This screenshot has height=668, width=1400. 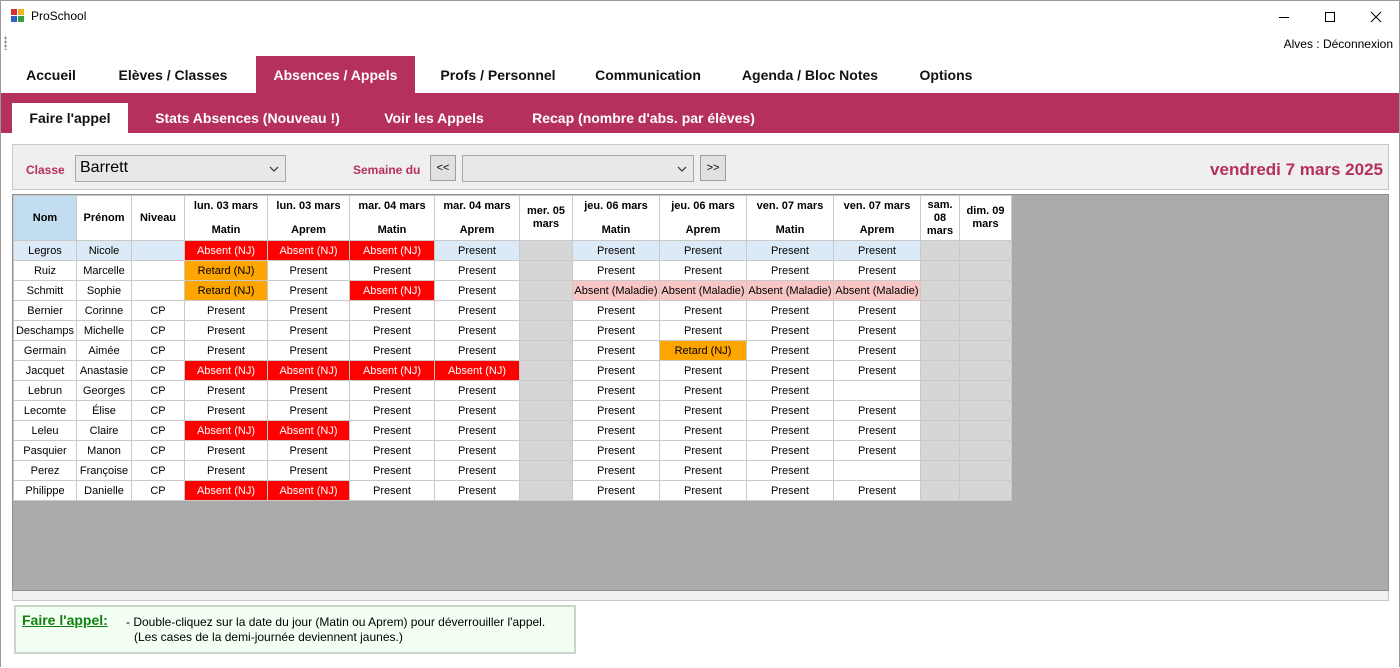 I want to click on horizontal-scrollbar, so click(x=700, y=596).